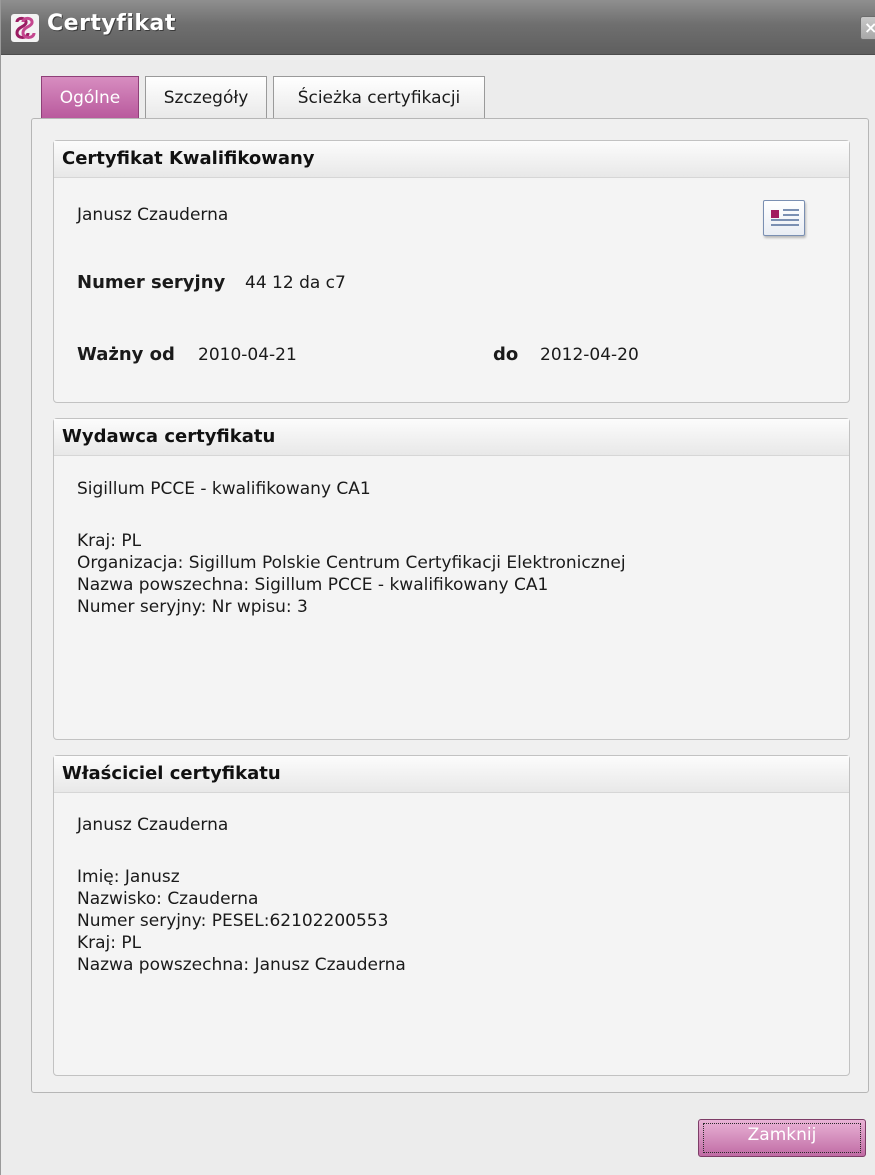 This screenshot has height=1175, width=875. I want to click on valid-from-label: Ważny od, so click(126, 354).